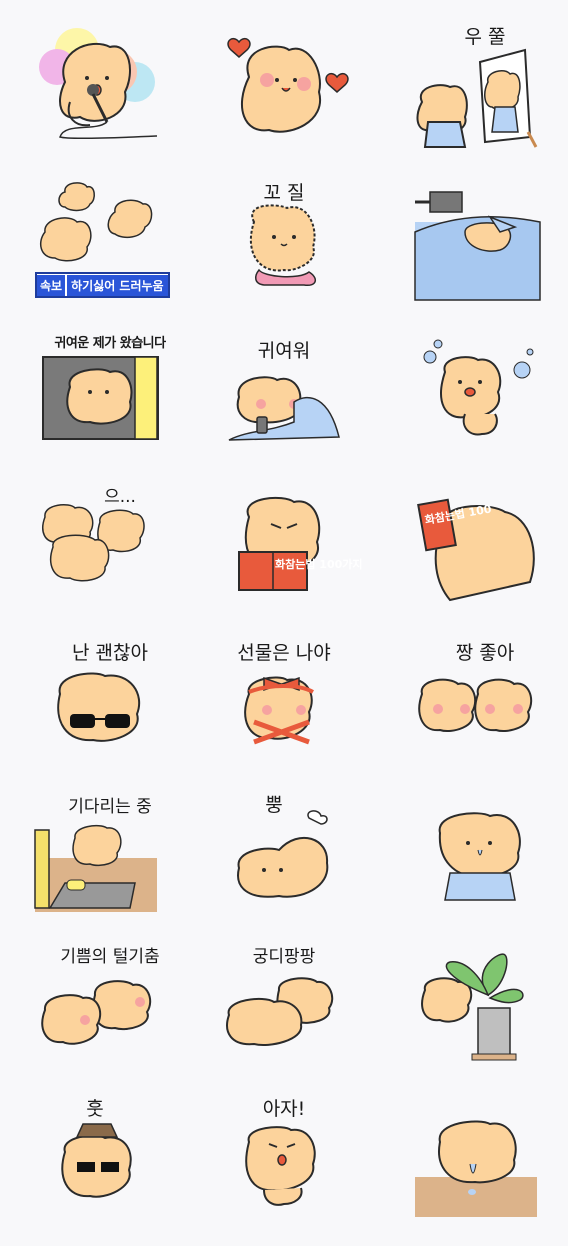  Describe the element at coordinates (300, 543) in the screenshot. I see `bear-book-illustration: 화참는법 100가지` at that location.